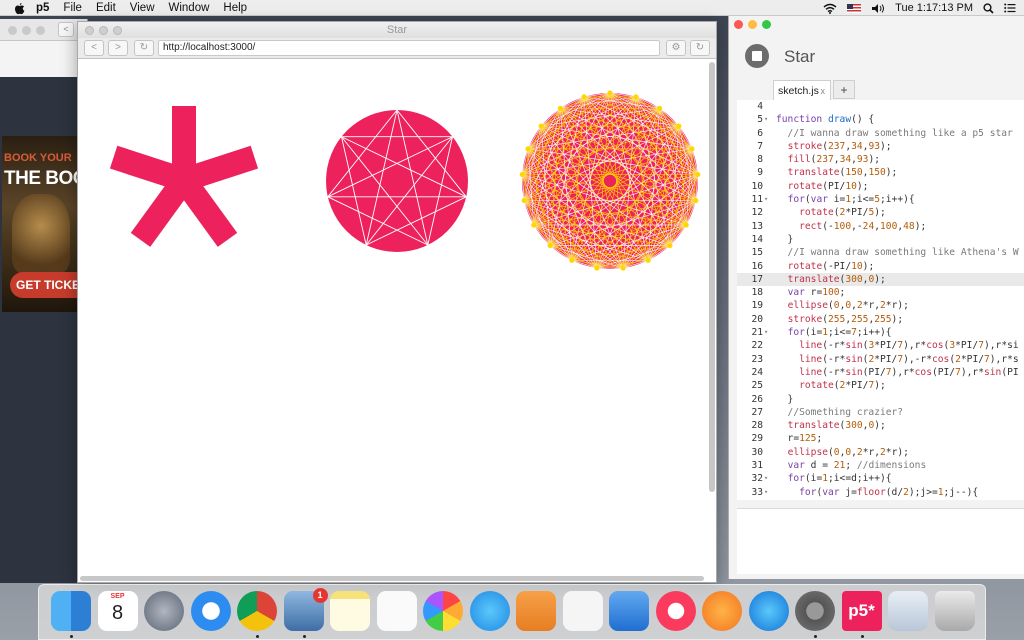 This screenshot has width=1024, height=640. Describe the element at coordinates (40, 224) in the screenshot. I see `advertisement-banner: BOOK YOUR THE BOOK GET TICKETS` at that location.